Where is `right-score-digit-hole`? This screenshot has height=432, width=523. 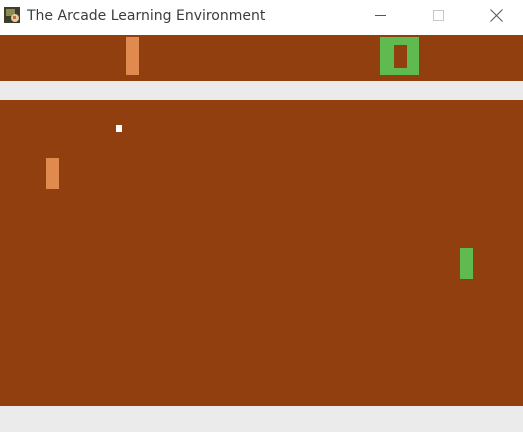
right-score-digit-hole is located at coordinates (400, 56).